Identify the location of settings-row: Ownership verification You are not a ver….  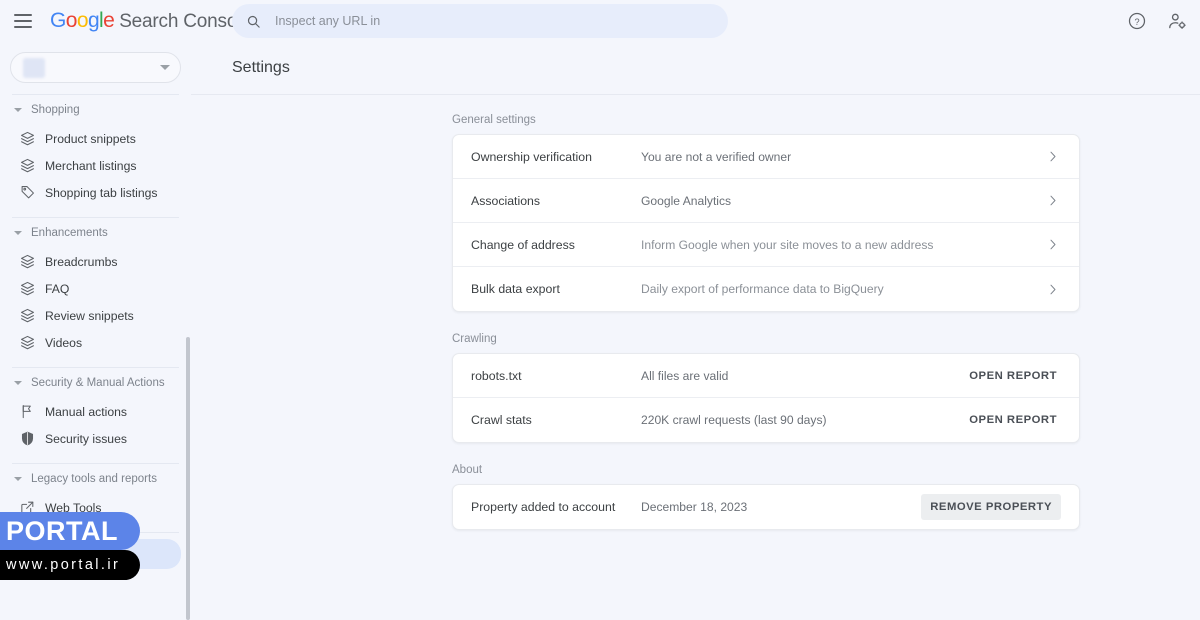
(766, 157).